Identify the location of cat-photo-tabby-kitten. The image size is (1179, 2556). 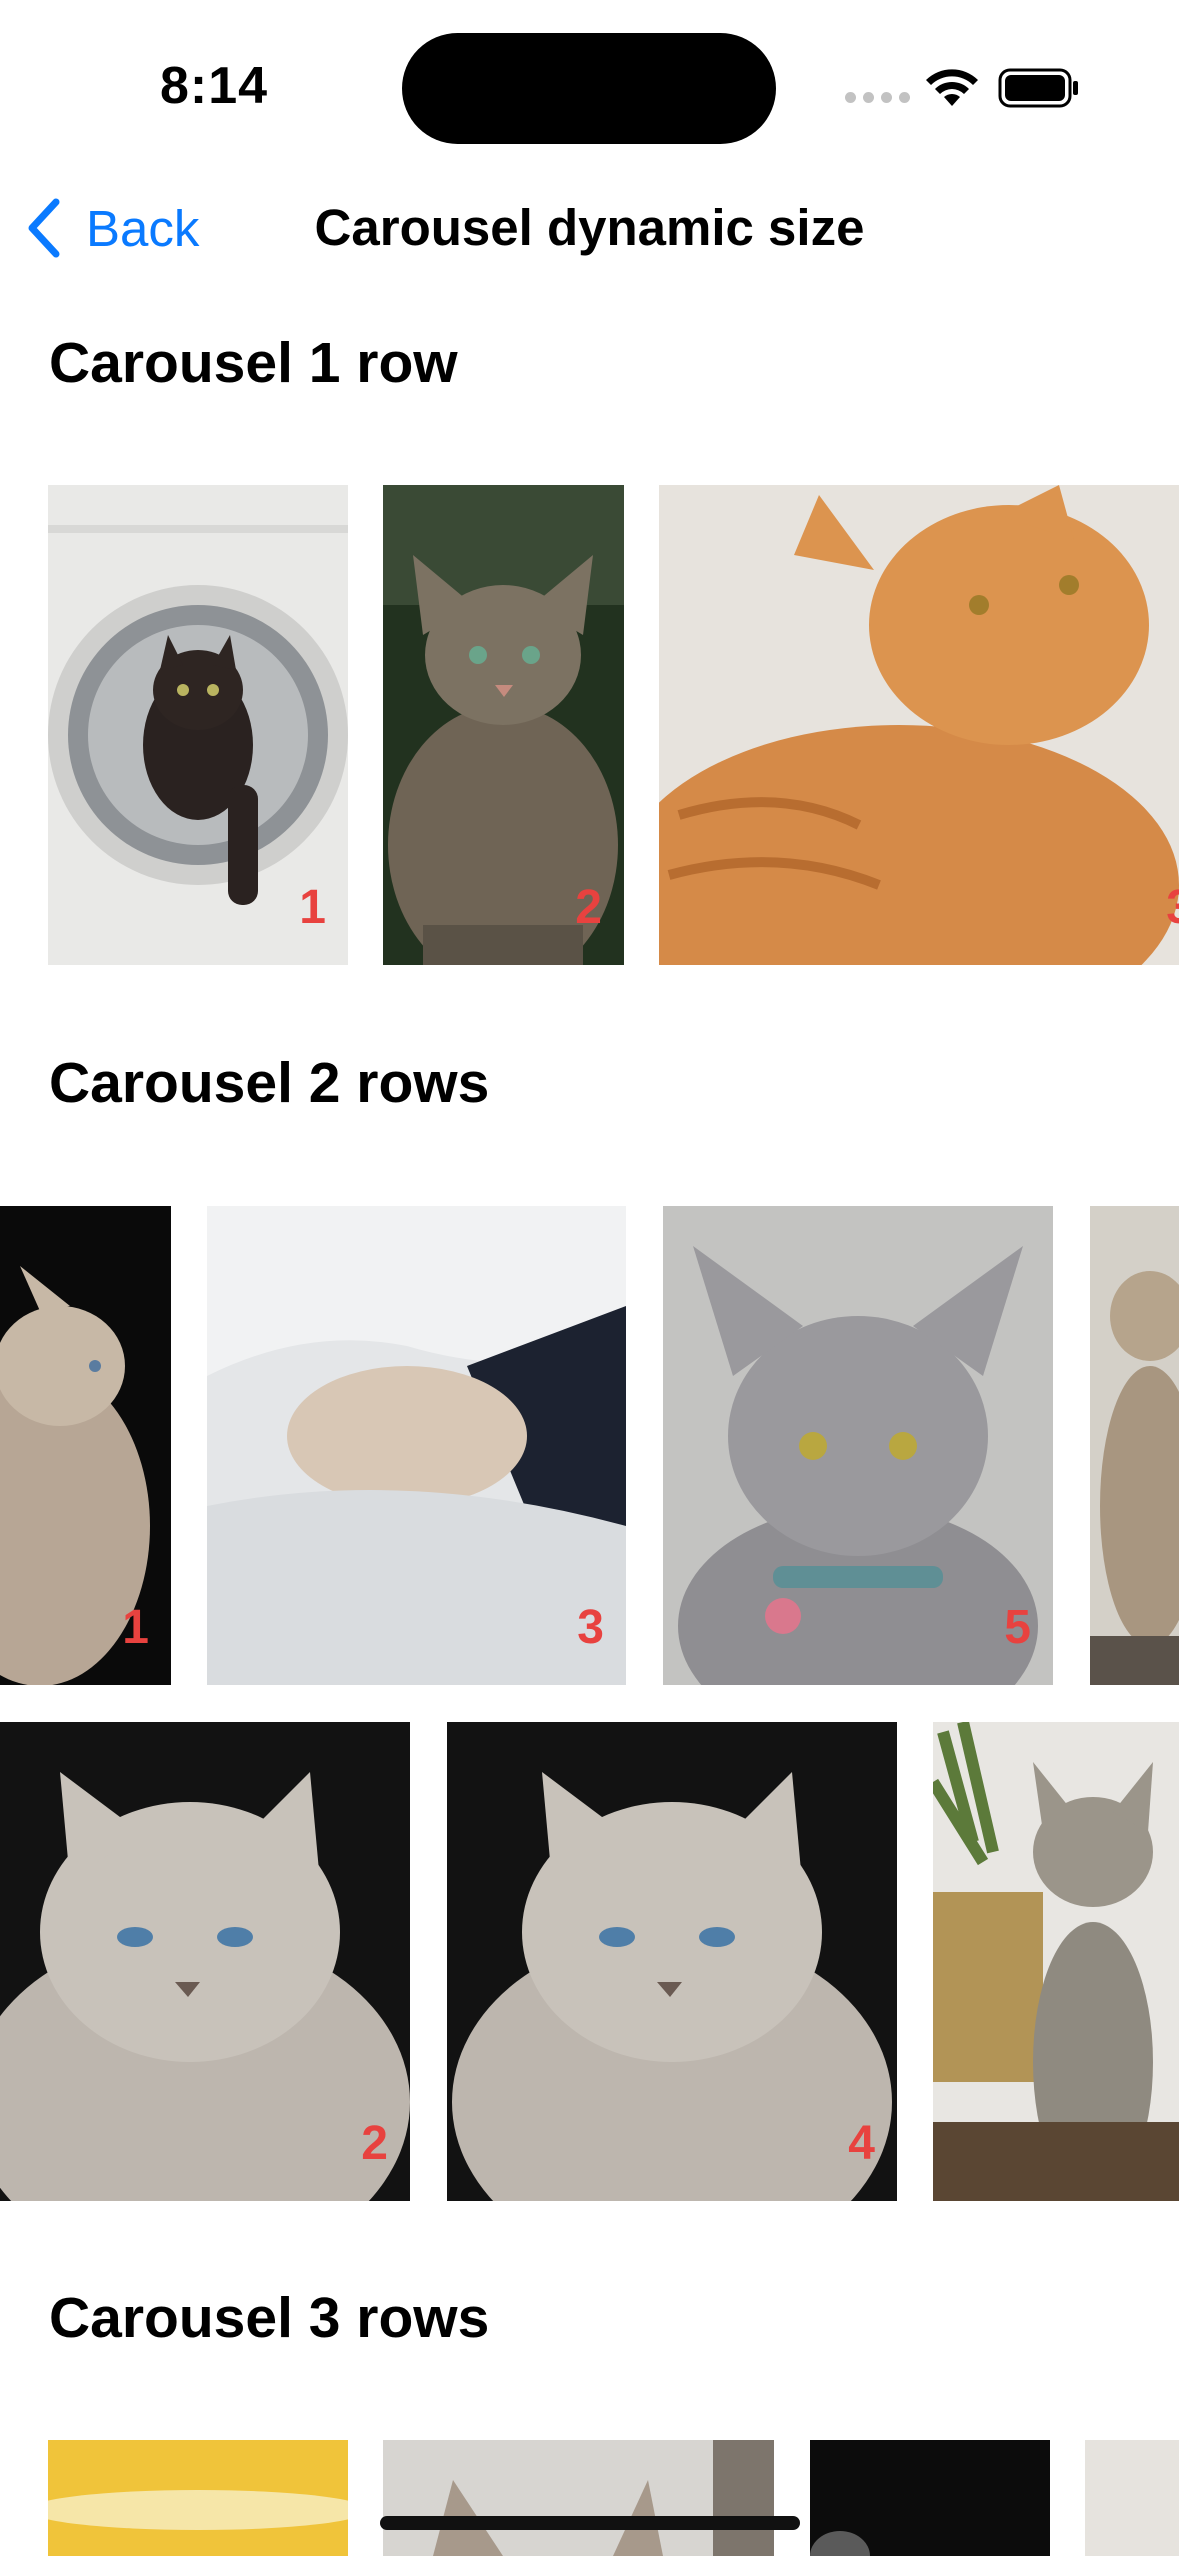
(1056, 1961).